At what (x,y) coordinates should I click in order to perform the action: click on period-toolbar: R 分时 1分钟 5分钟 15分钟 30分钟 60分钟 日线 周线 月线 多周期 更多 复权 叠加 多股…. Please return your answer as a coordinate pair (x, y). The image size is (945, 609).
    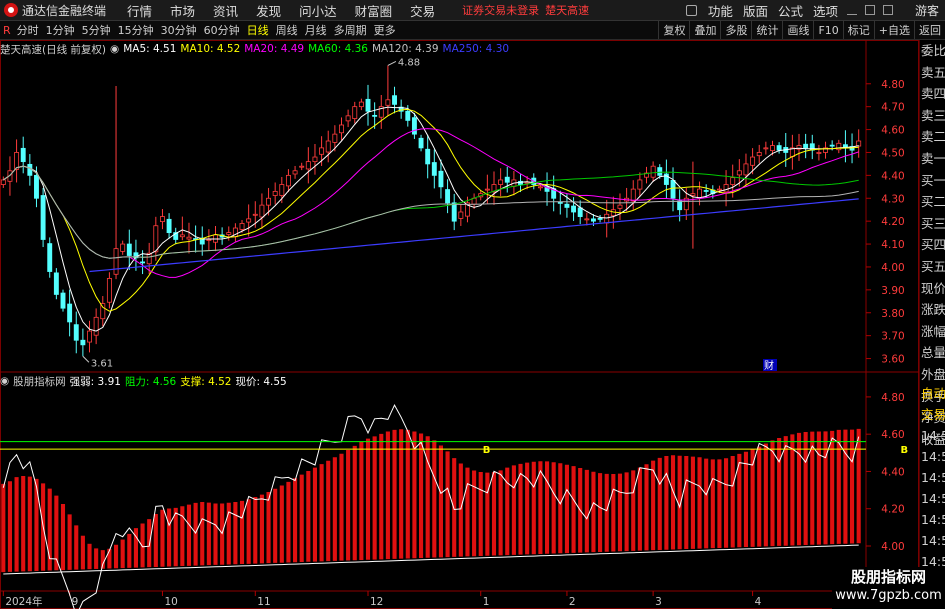
    Looking at the image, I should click on (472, 30).